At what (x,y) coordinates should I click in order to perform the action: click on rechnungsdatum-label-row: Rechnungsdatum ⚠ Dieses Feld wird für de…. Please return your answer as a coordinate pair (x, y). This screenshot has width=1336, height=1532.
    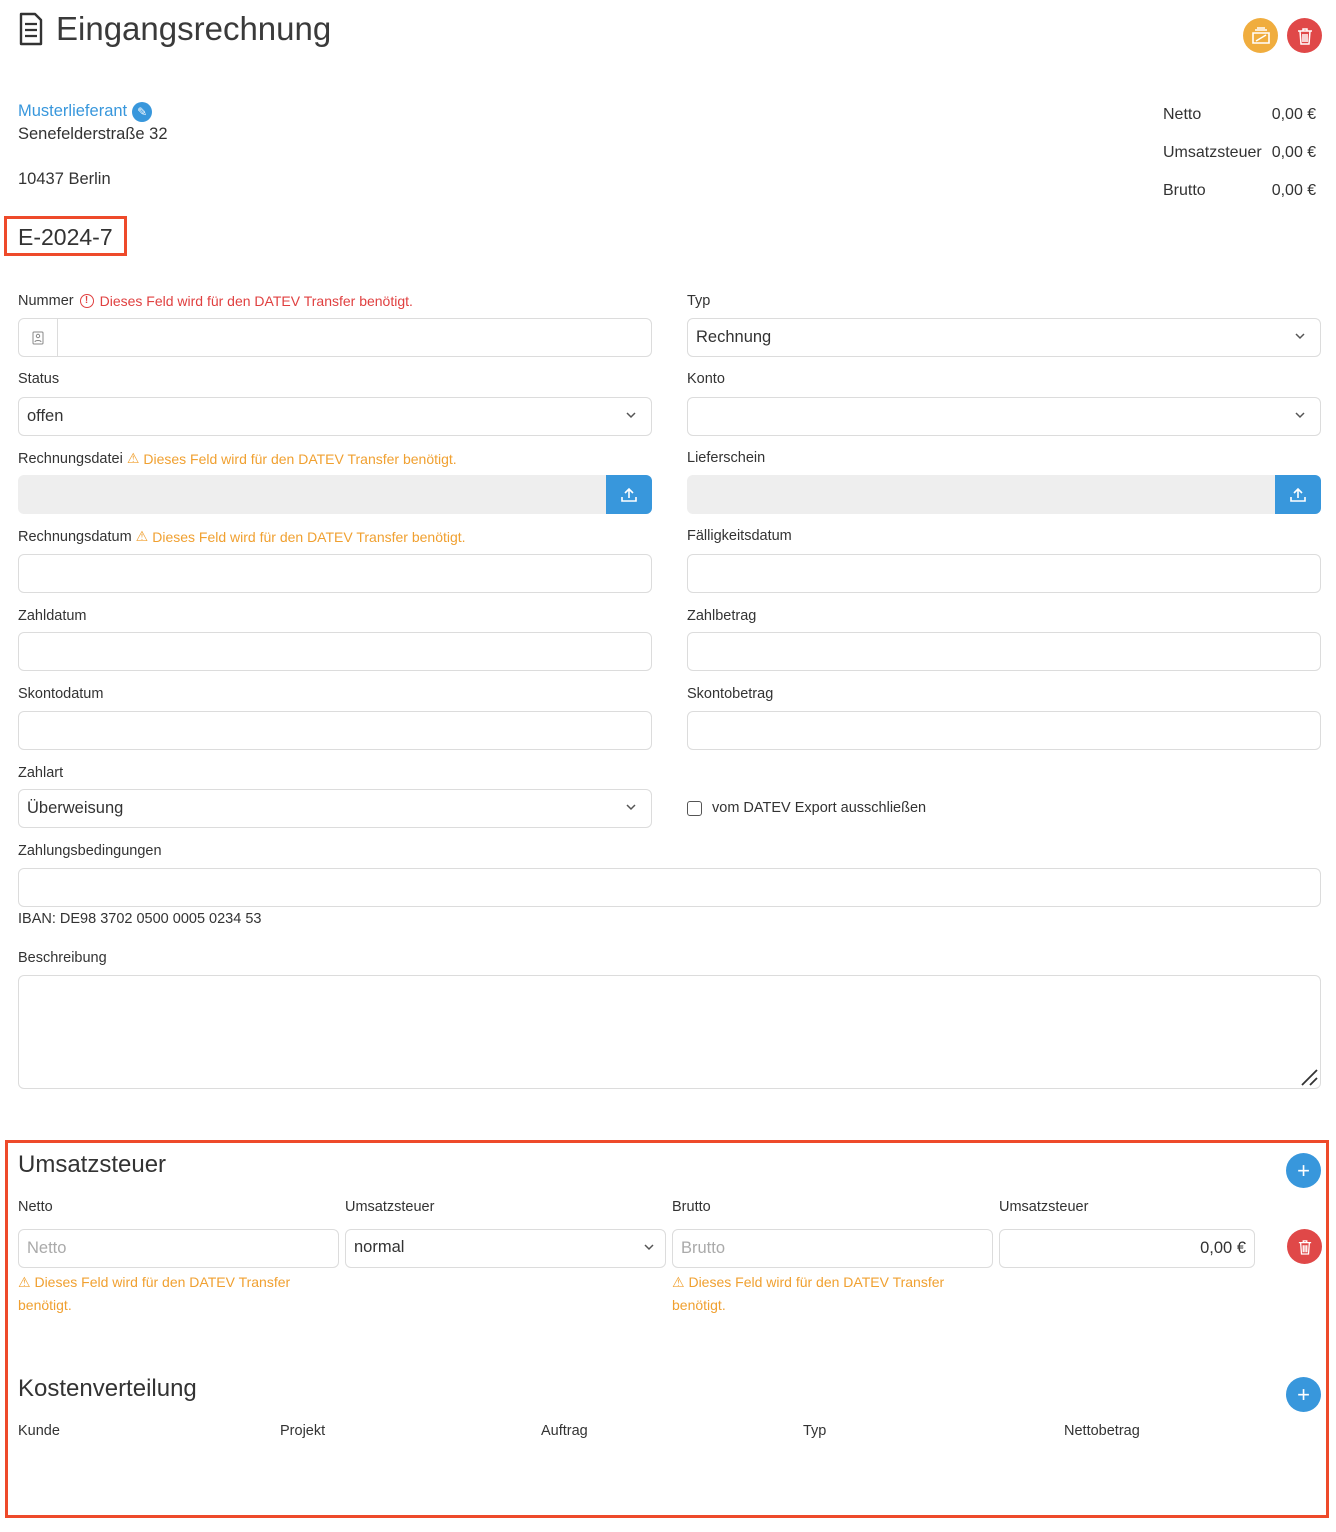
    Looking at the image, I should click on (242, 536).